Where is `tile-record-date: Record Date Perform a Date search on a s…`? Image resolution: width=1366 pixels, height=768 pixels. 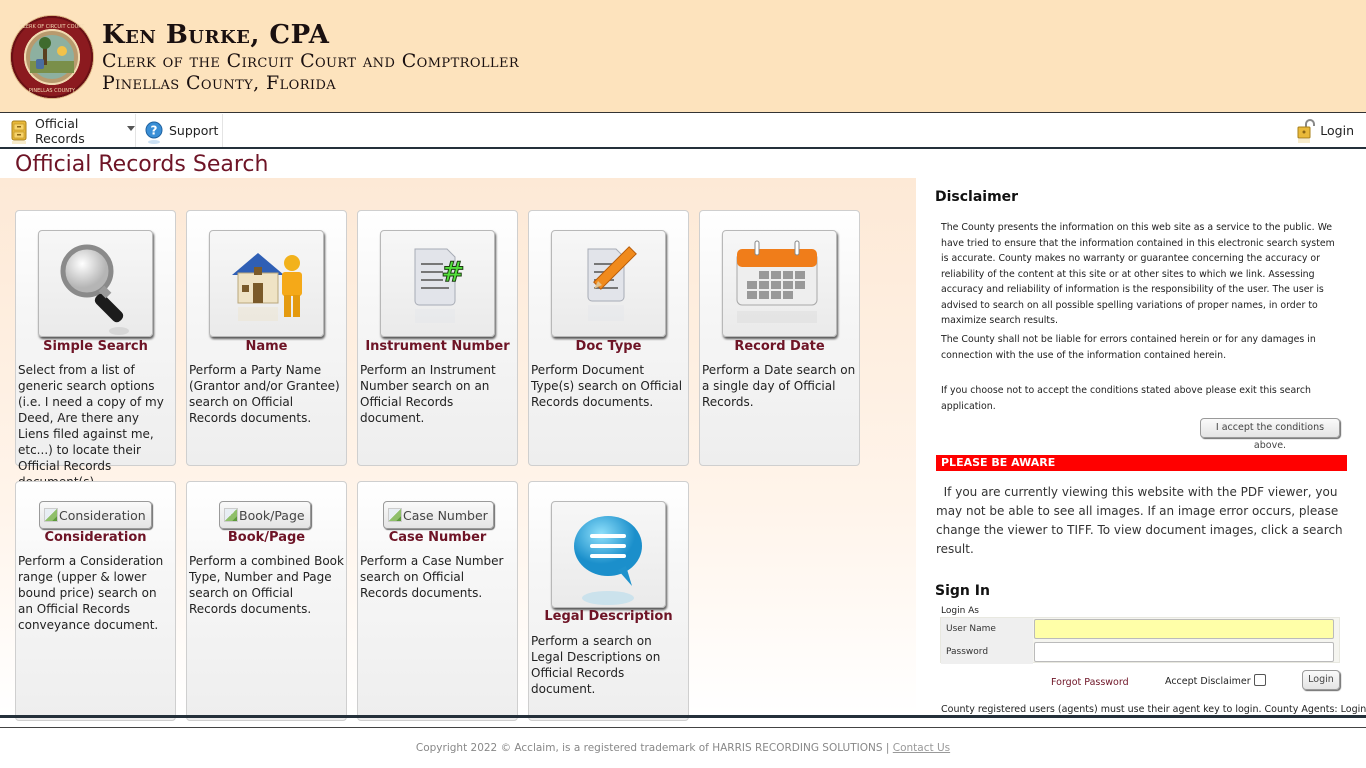 tile-record-date: Record Date Perform a Date search on a s… is located at coordinates (779, 338).